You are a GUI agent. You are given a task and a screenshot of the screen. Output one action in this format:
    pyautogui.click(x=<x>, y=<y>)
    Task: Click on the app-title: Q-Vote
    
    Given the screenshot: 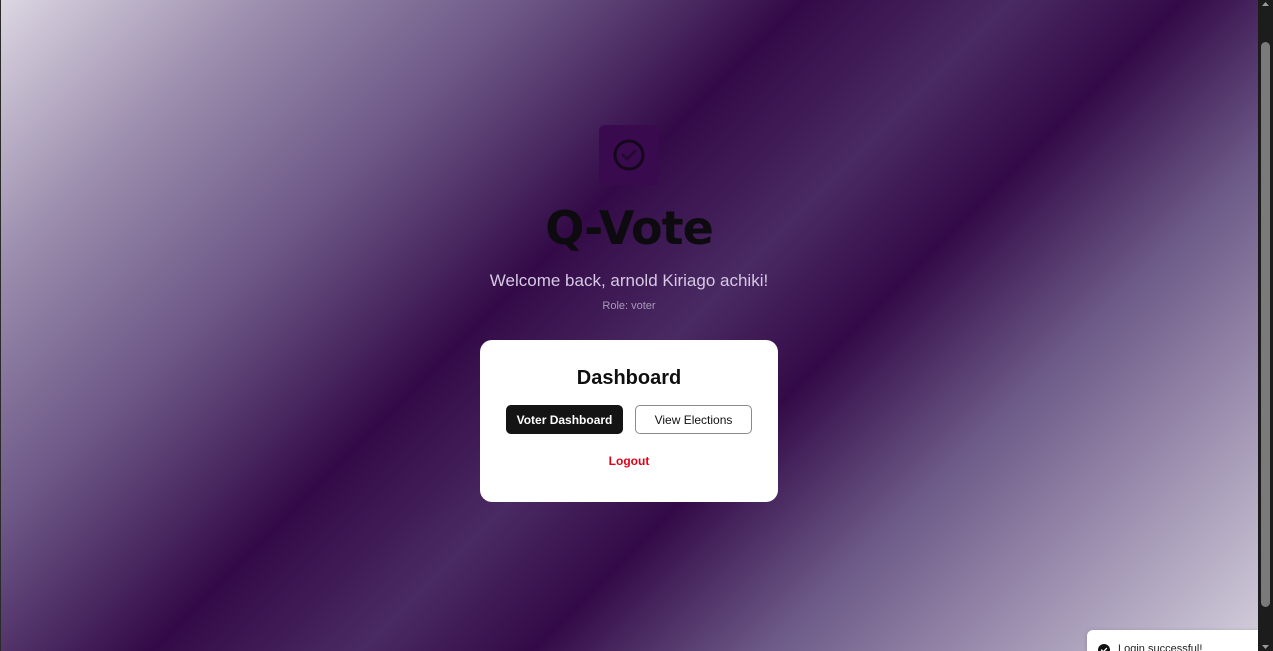 What is the action you would take?
    pyautogui.click(x=629, y=228)
    